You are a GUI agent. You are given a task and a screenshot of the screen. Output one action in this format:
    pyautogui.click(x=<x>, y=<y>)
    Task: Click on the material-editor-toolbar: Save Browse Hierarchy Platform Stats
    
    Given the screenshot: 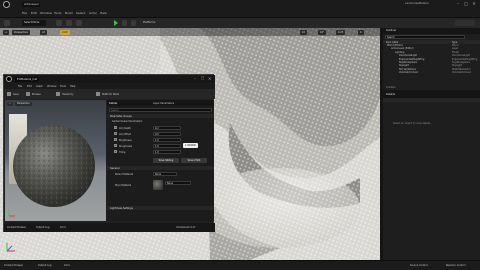 What is the action you would take?
    pyautogui.click(x=109, y=94)
    